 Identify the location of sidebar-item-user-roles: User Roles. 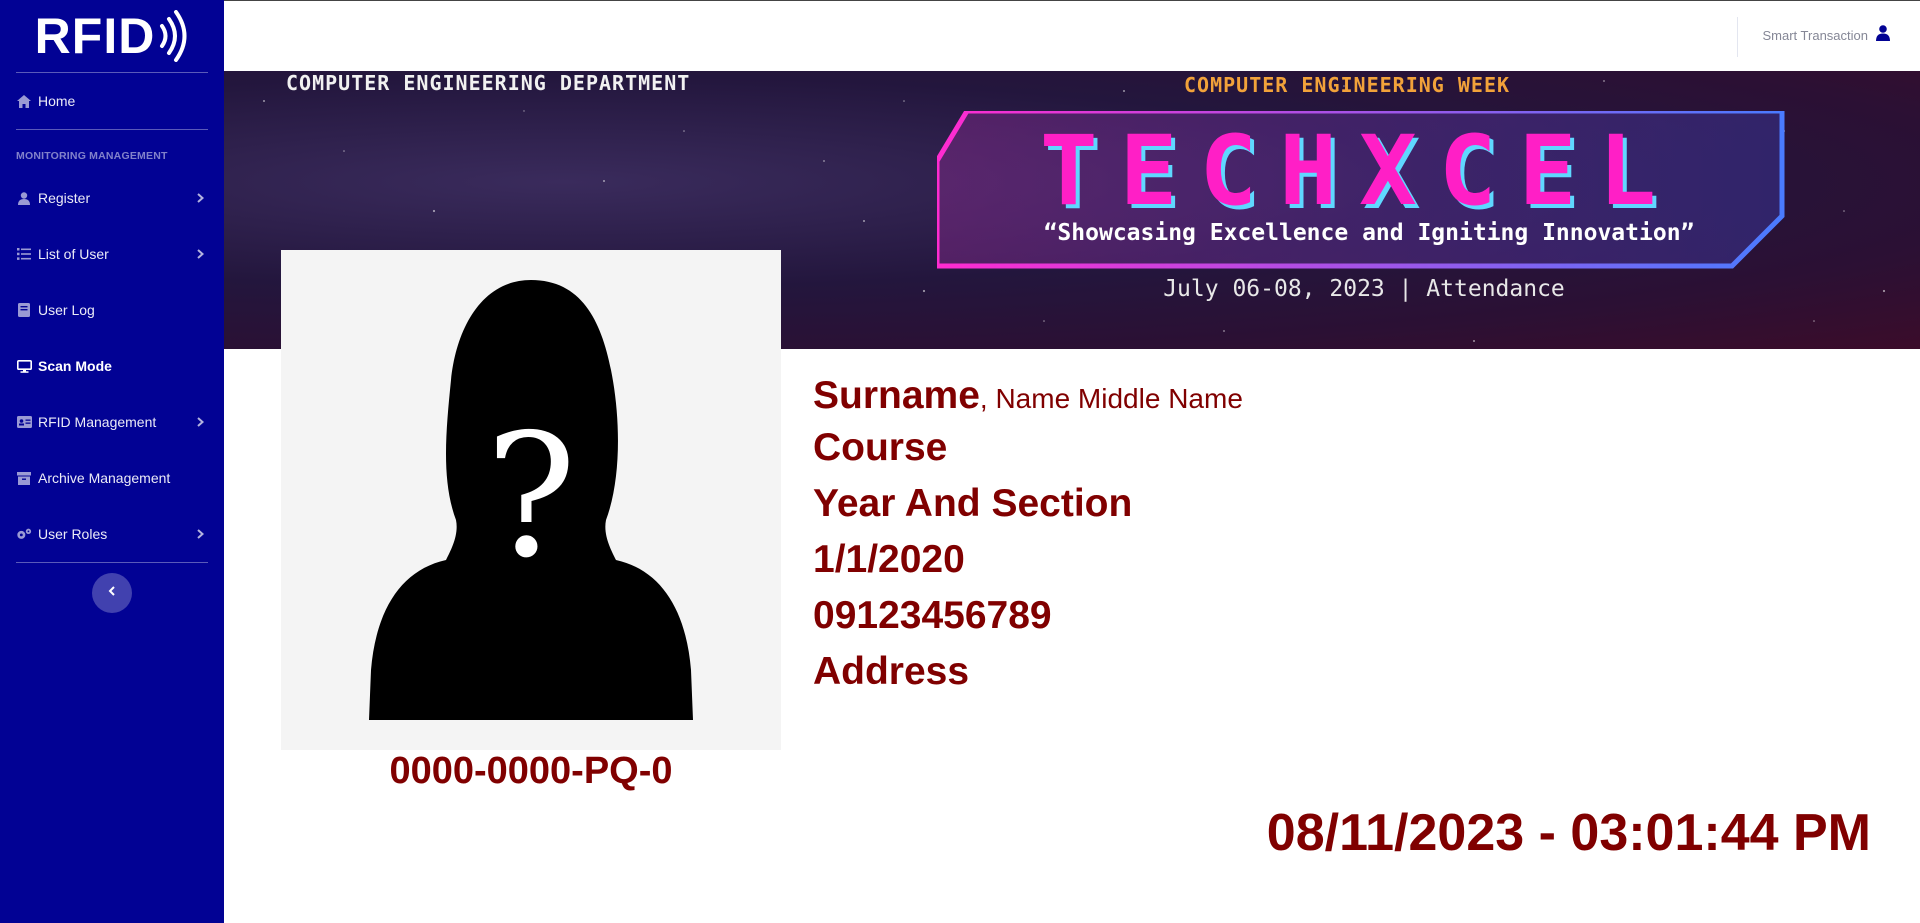
(112, 534).